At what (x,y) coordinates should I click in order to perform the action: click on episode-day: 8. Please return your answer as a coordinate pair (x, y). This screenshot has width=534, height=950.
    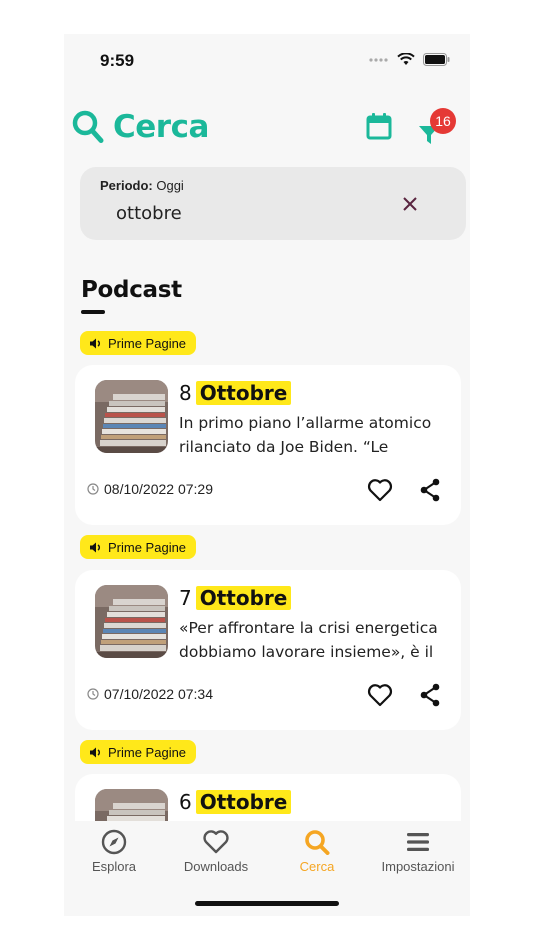
    Looking at the image, I should click on (185, 393).